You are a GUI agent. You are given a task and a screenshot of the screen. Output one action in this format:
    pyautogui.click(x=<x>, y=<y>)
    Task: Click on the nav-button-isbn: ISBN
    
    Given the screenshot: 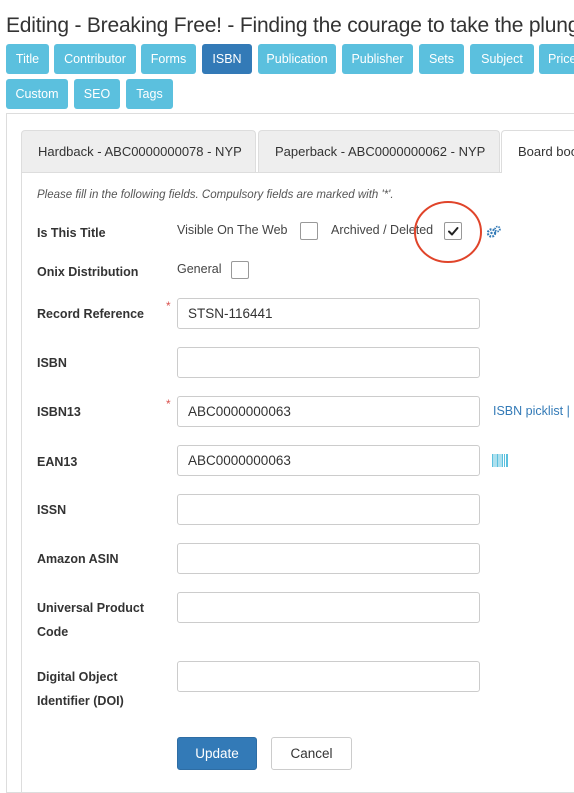 What is the action you would take?
    pyautogui.click(x=227, y=59)
    